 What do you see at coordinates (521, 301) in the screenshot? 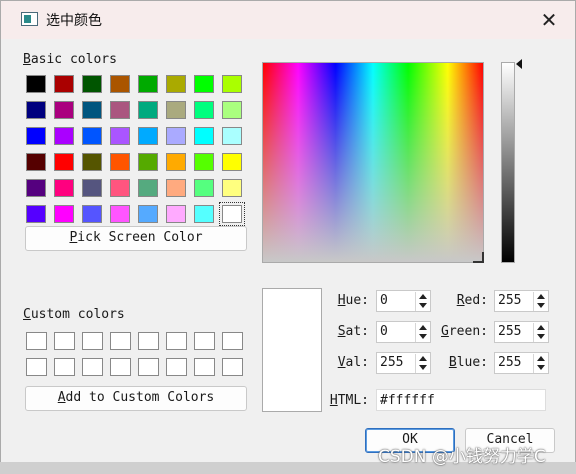
I see `red-spinbox: 255` at bounding box center [521, 301].